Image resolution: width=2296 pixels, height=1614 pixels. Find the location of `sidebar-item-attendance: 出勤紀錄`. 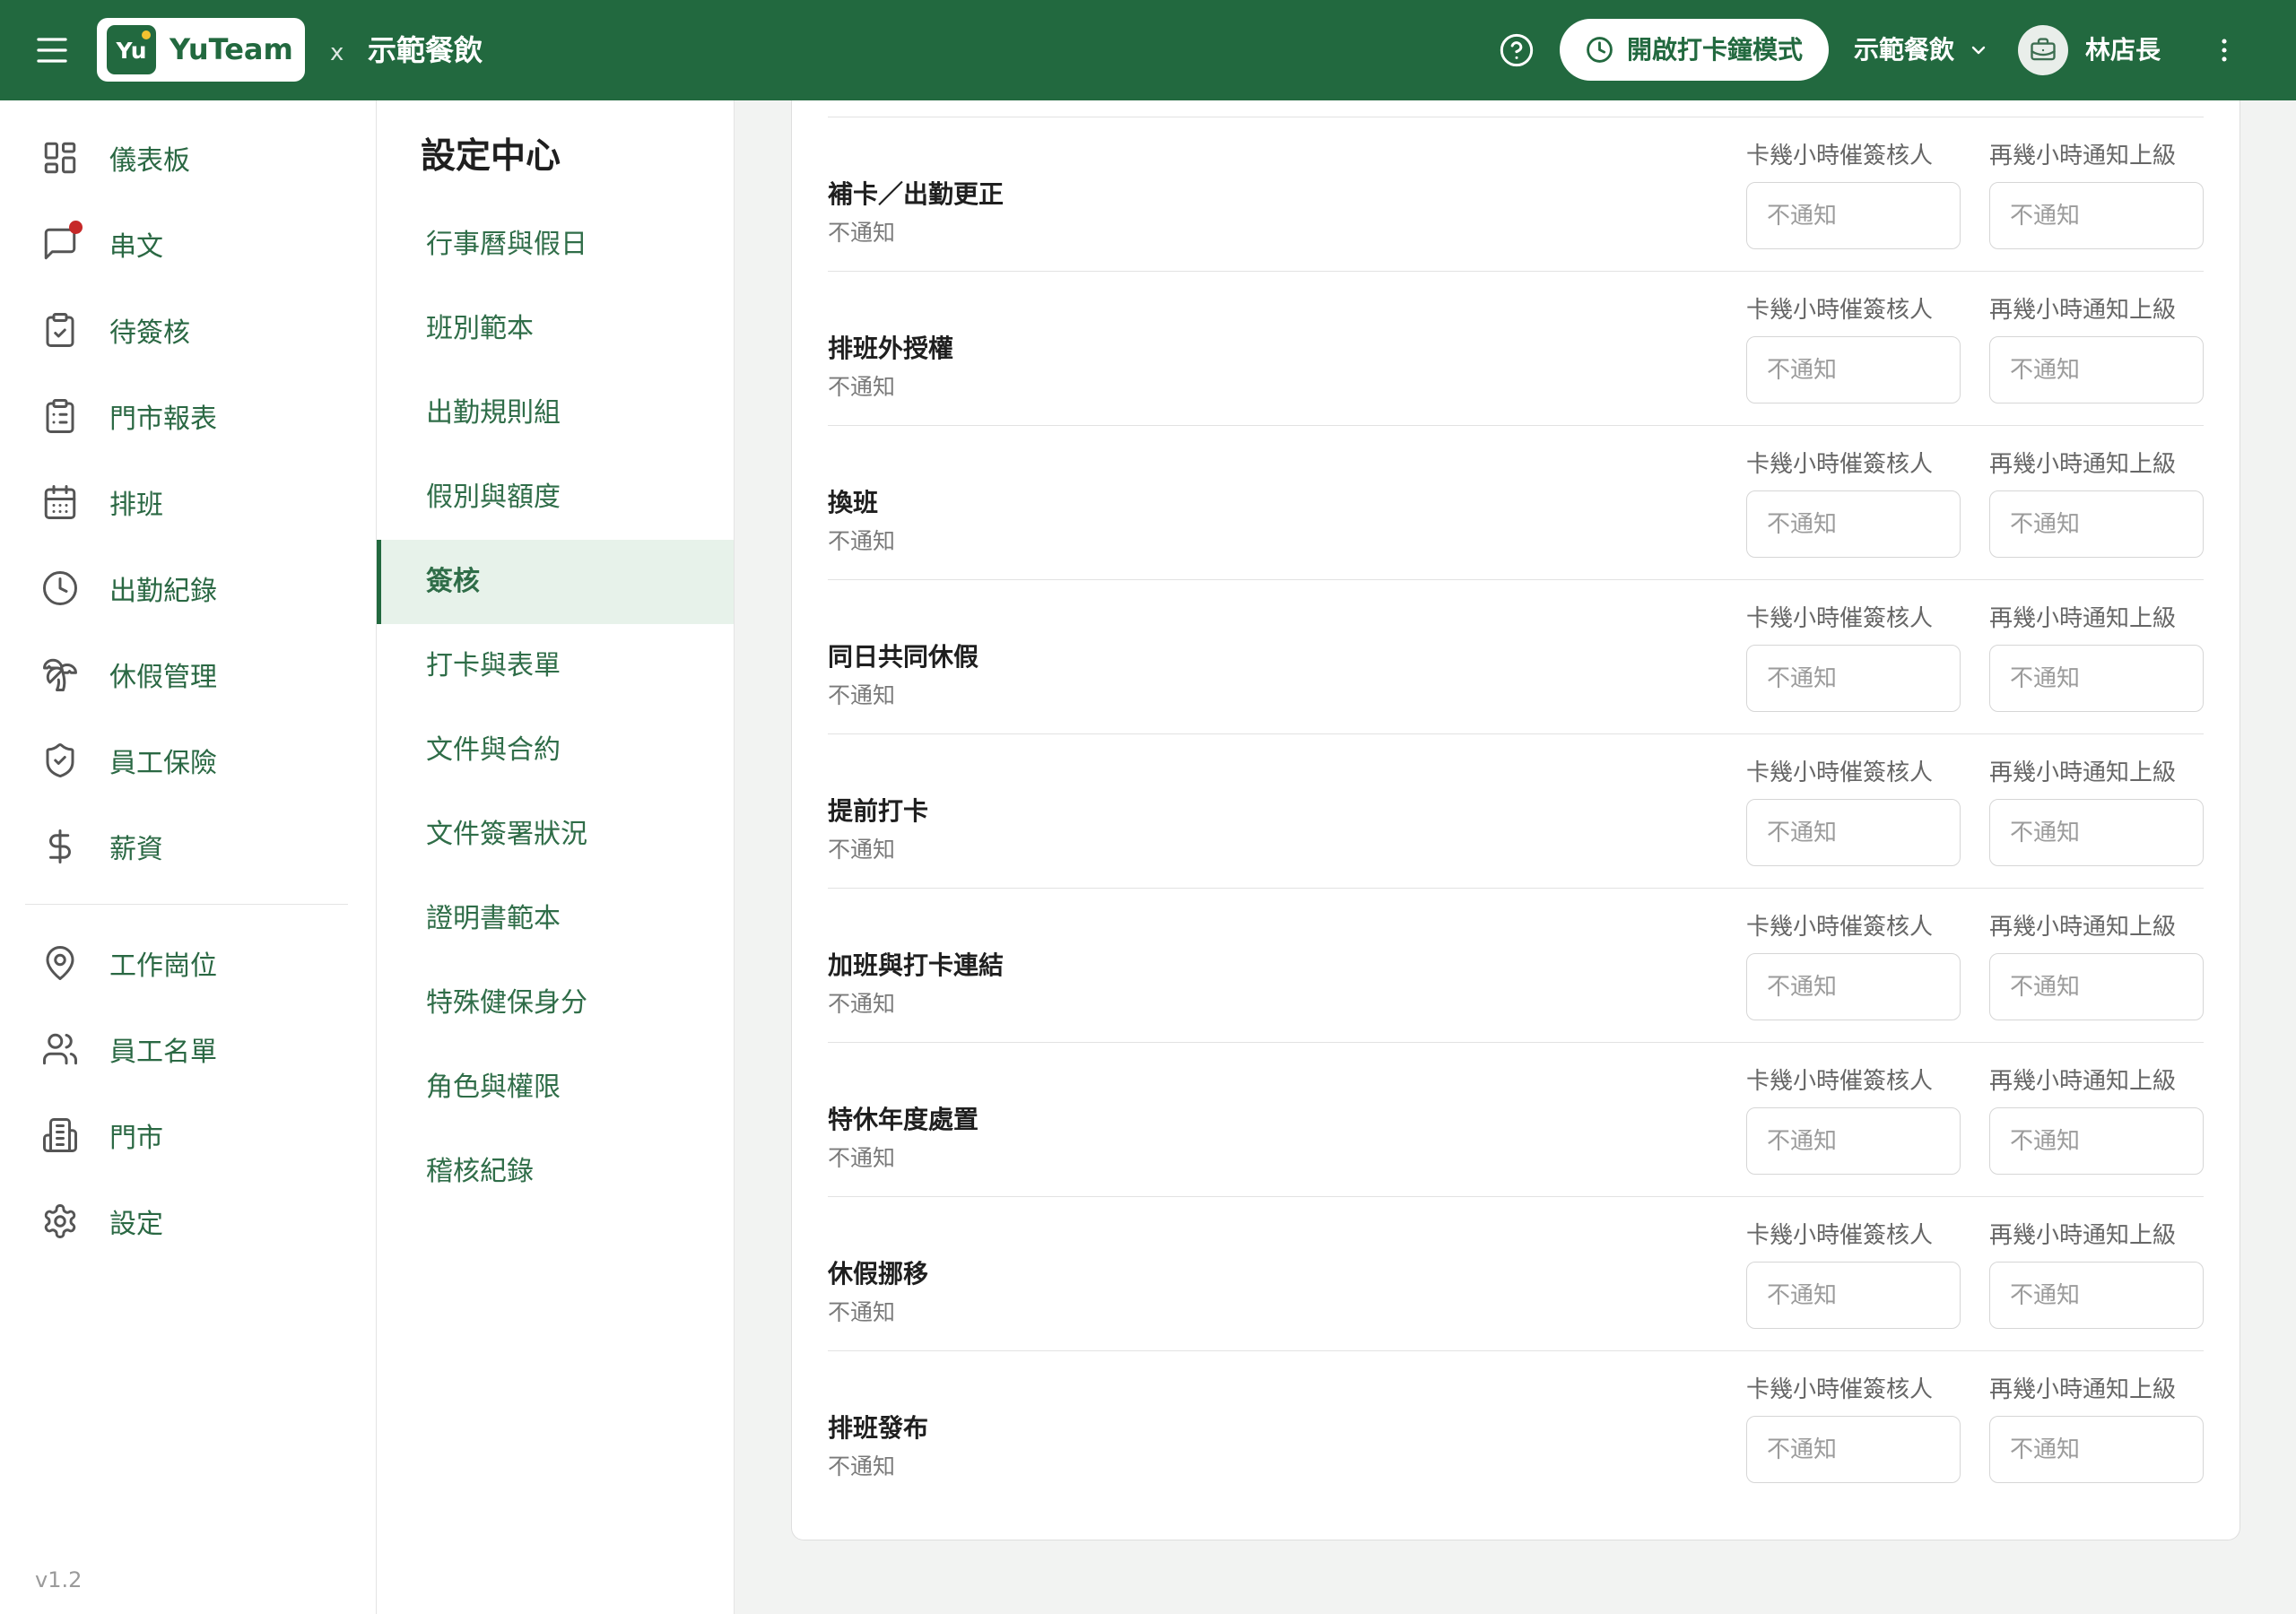

sidebar-item-attendance: 出勤紀錄 is located at coordinates (188, 588).